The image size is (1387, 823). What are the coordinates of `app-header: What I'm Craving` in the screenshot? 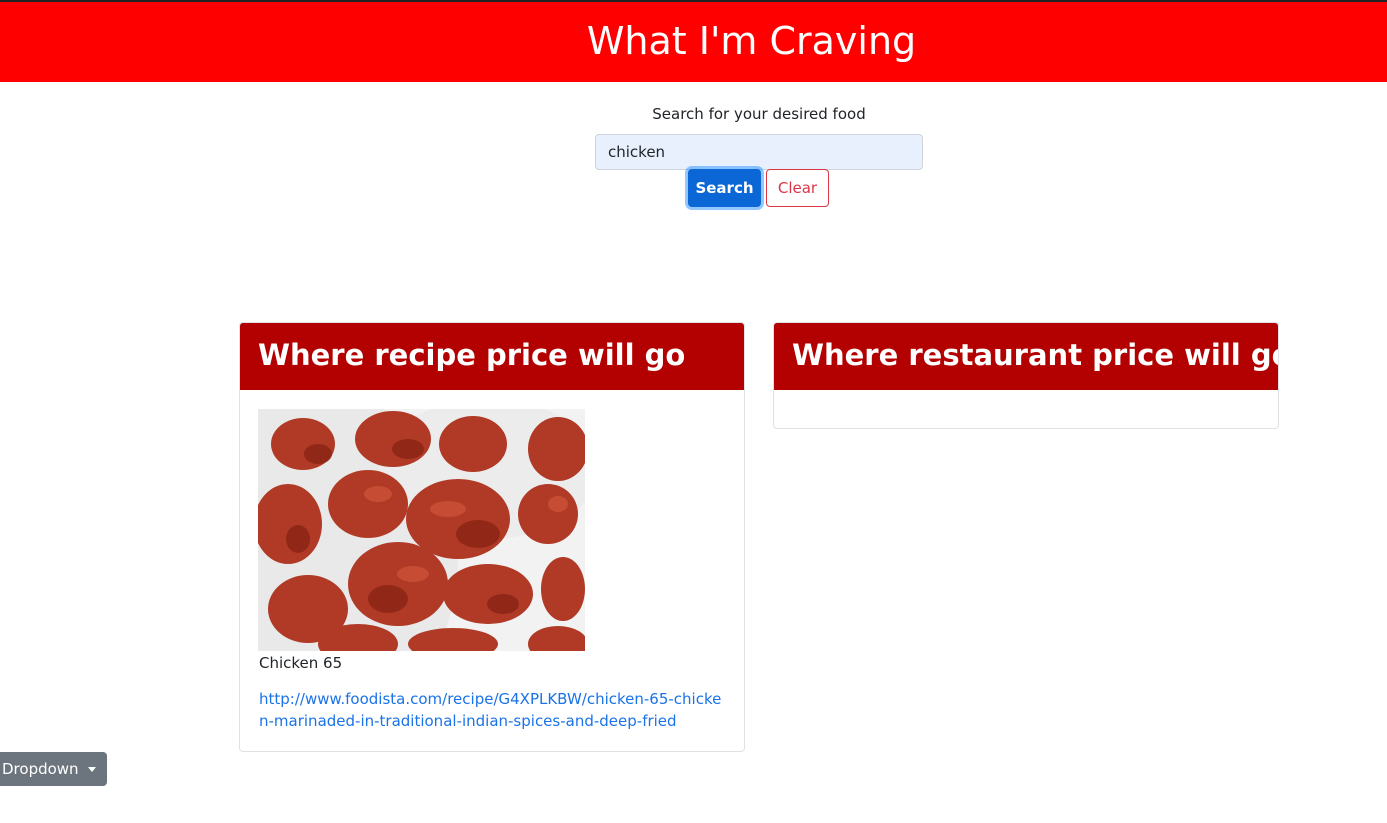 It's located at (693, 41).